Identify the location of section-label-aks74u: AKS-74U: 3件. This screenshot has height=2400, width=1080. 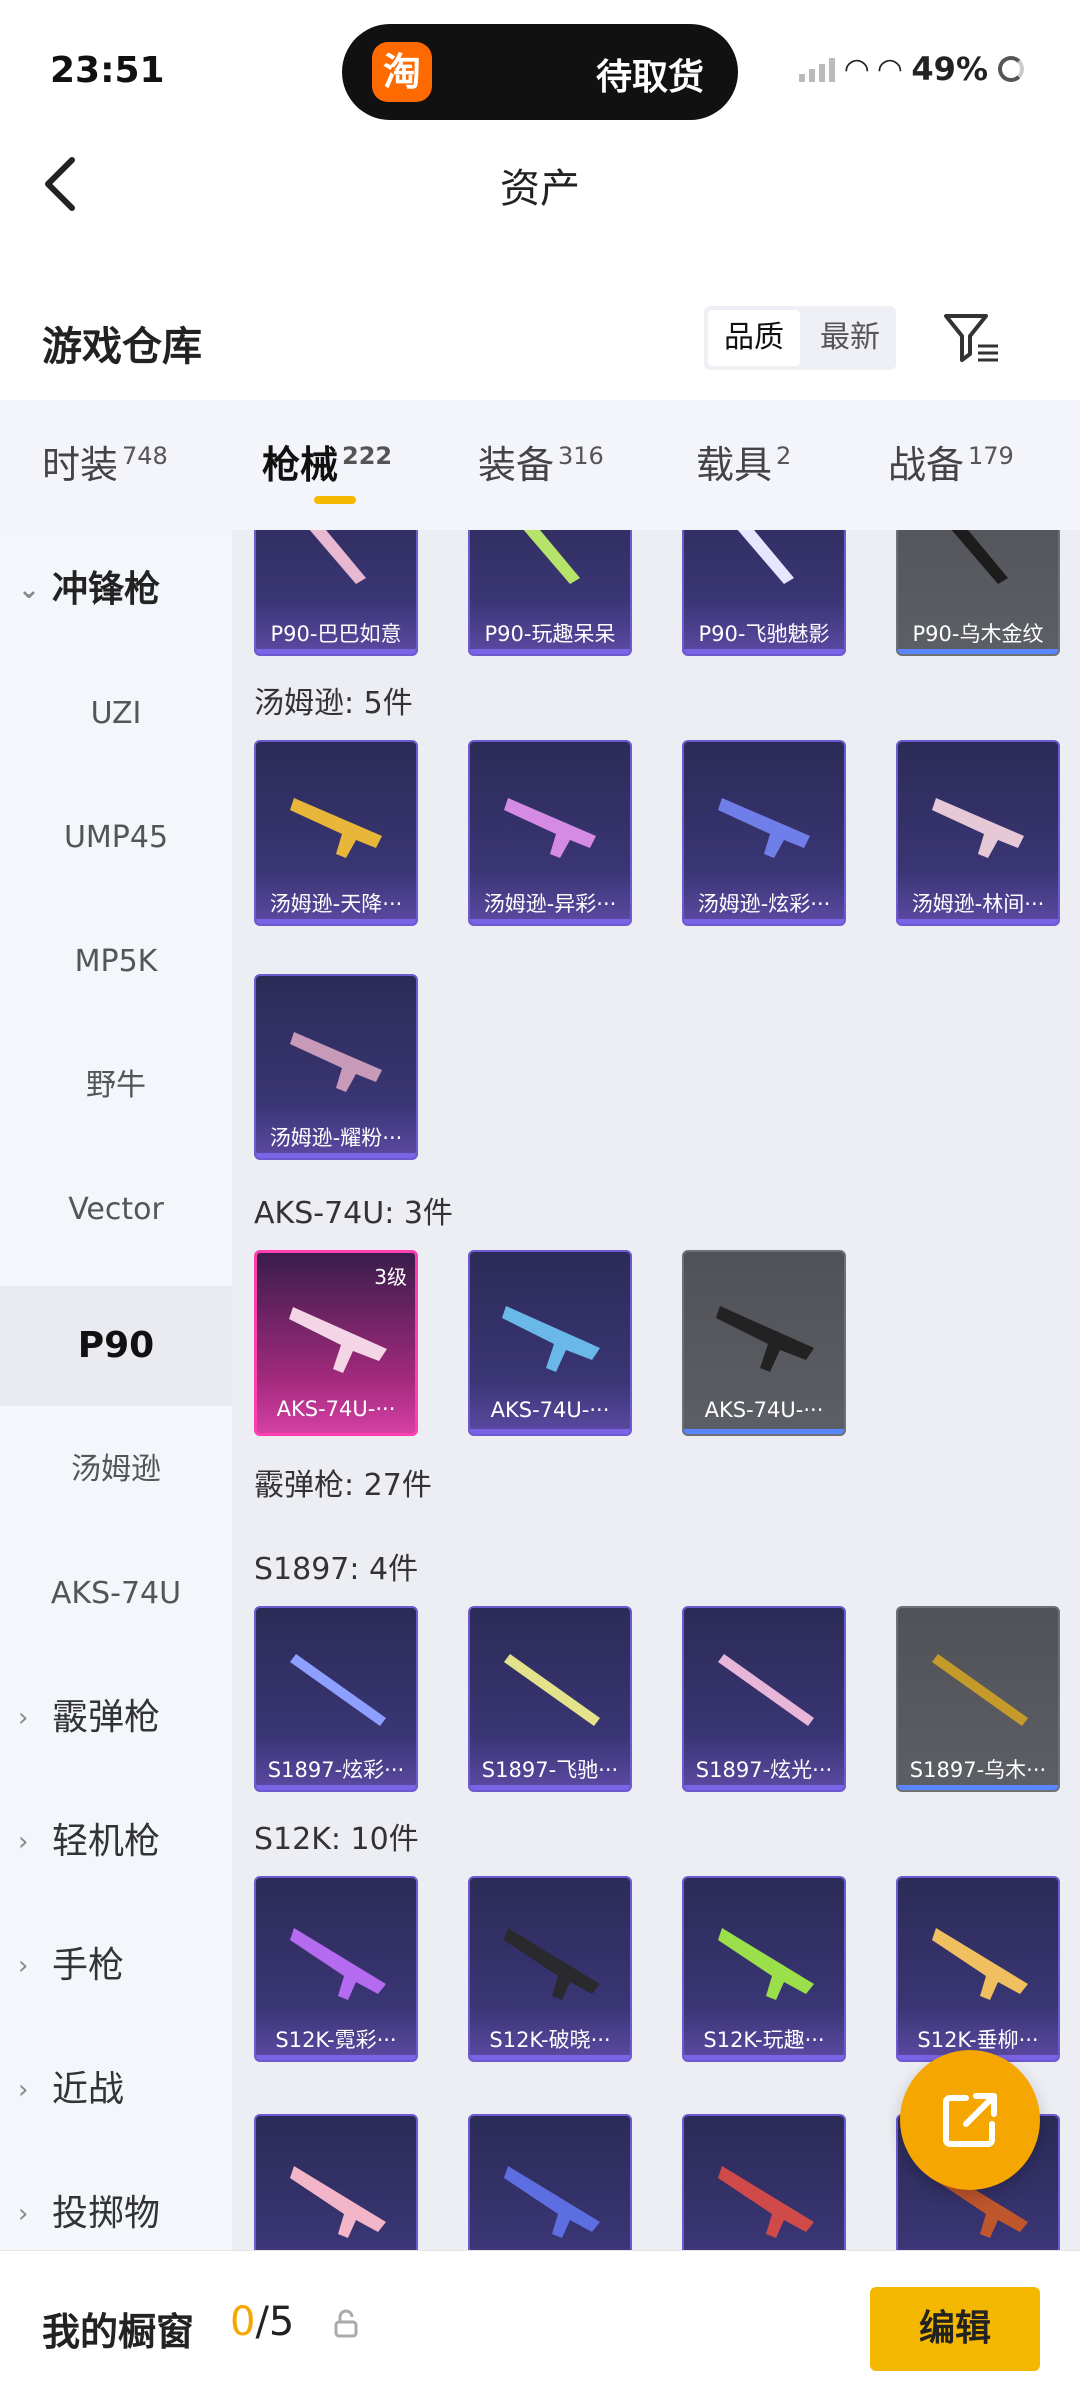
(353, 1213).